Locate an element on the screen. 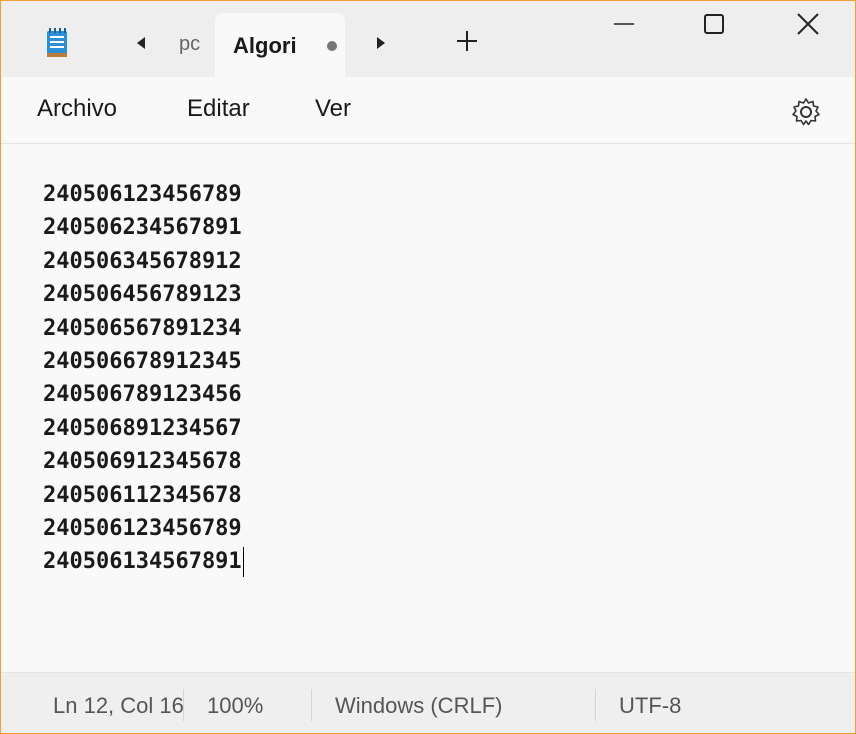 This screenshot has width=856, height=734. gear-icon is located at coordinates (806, 112).